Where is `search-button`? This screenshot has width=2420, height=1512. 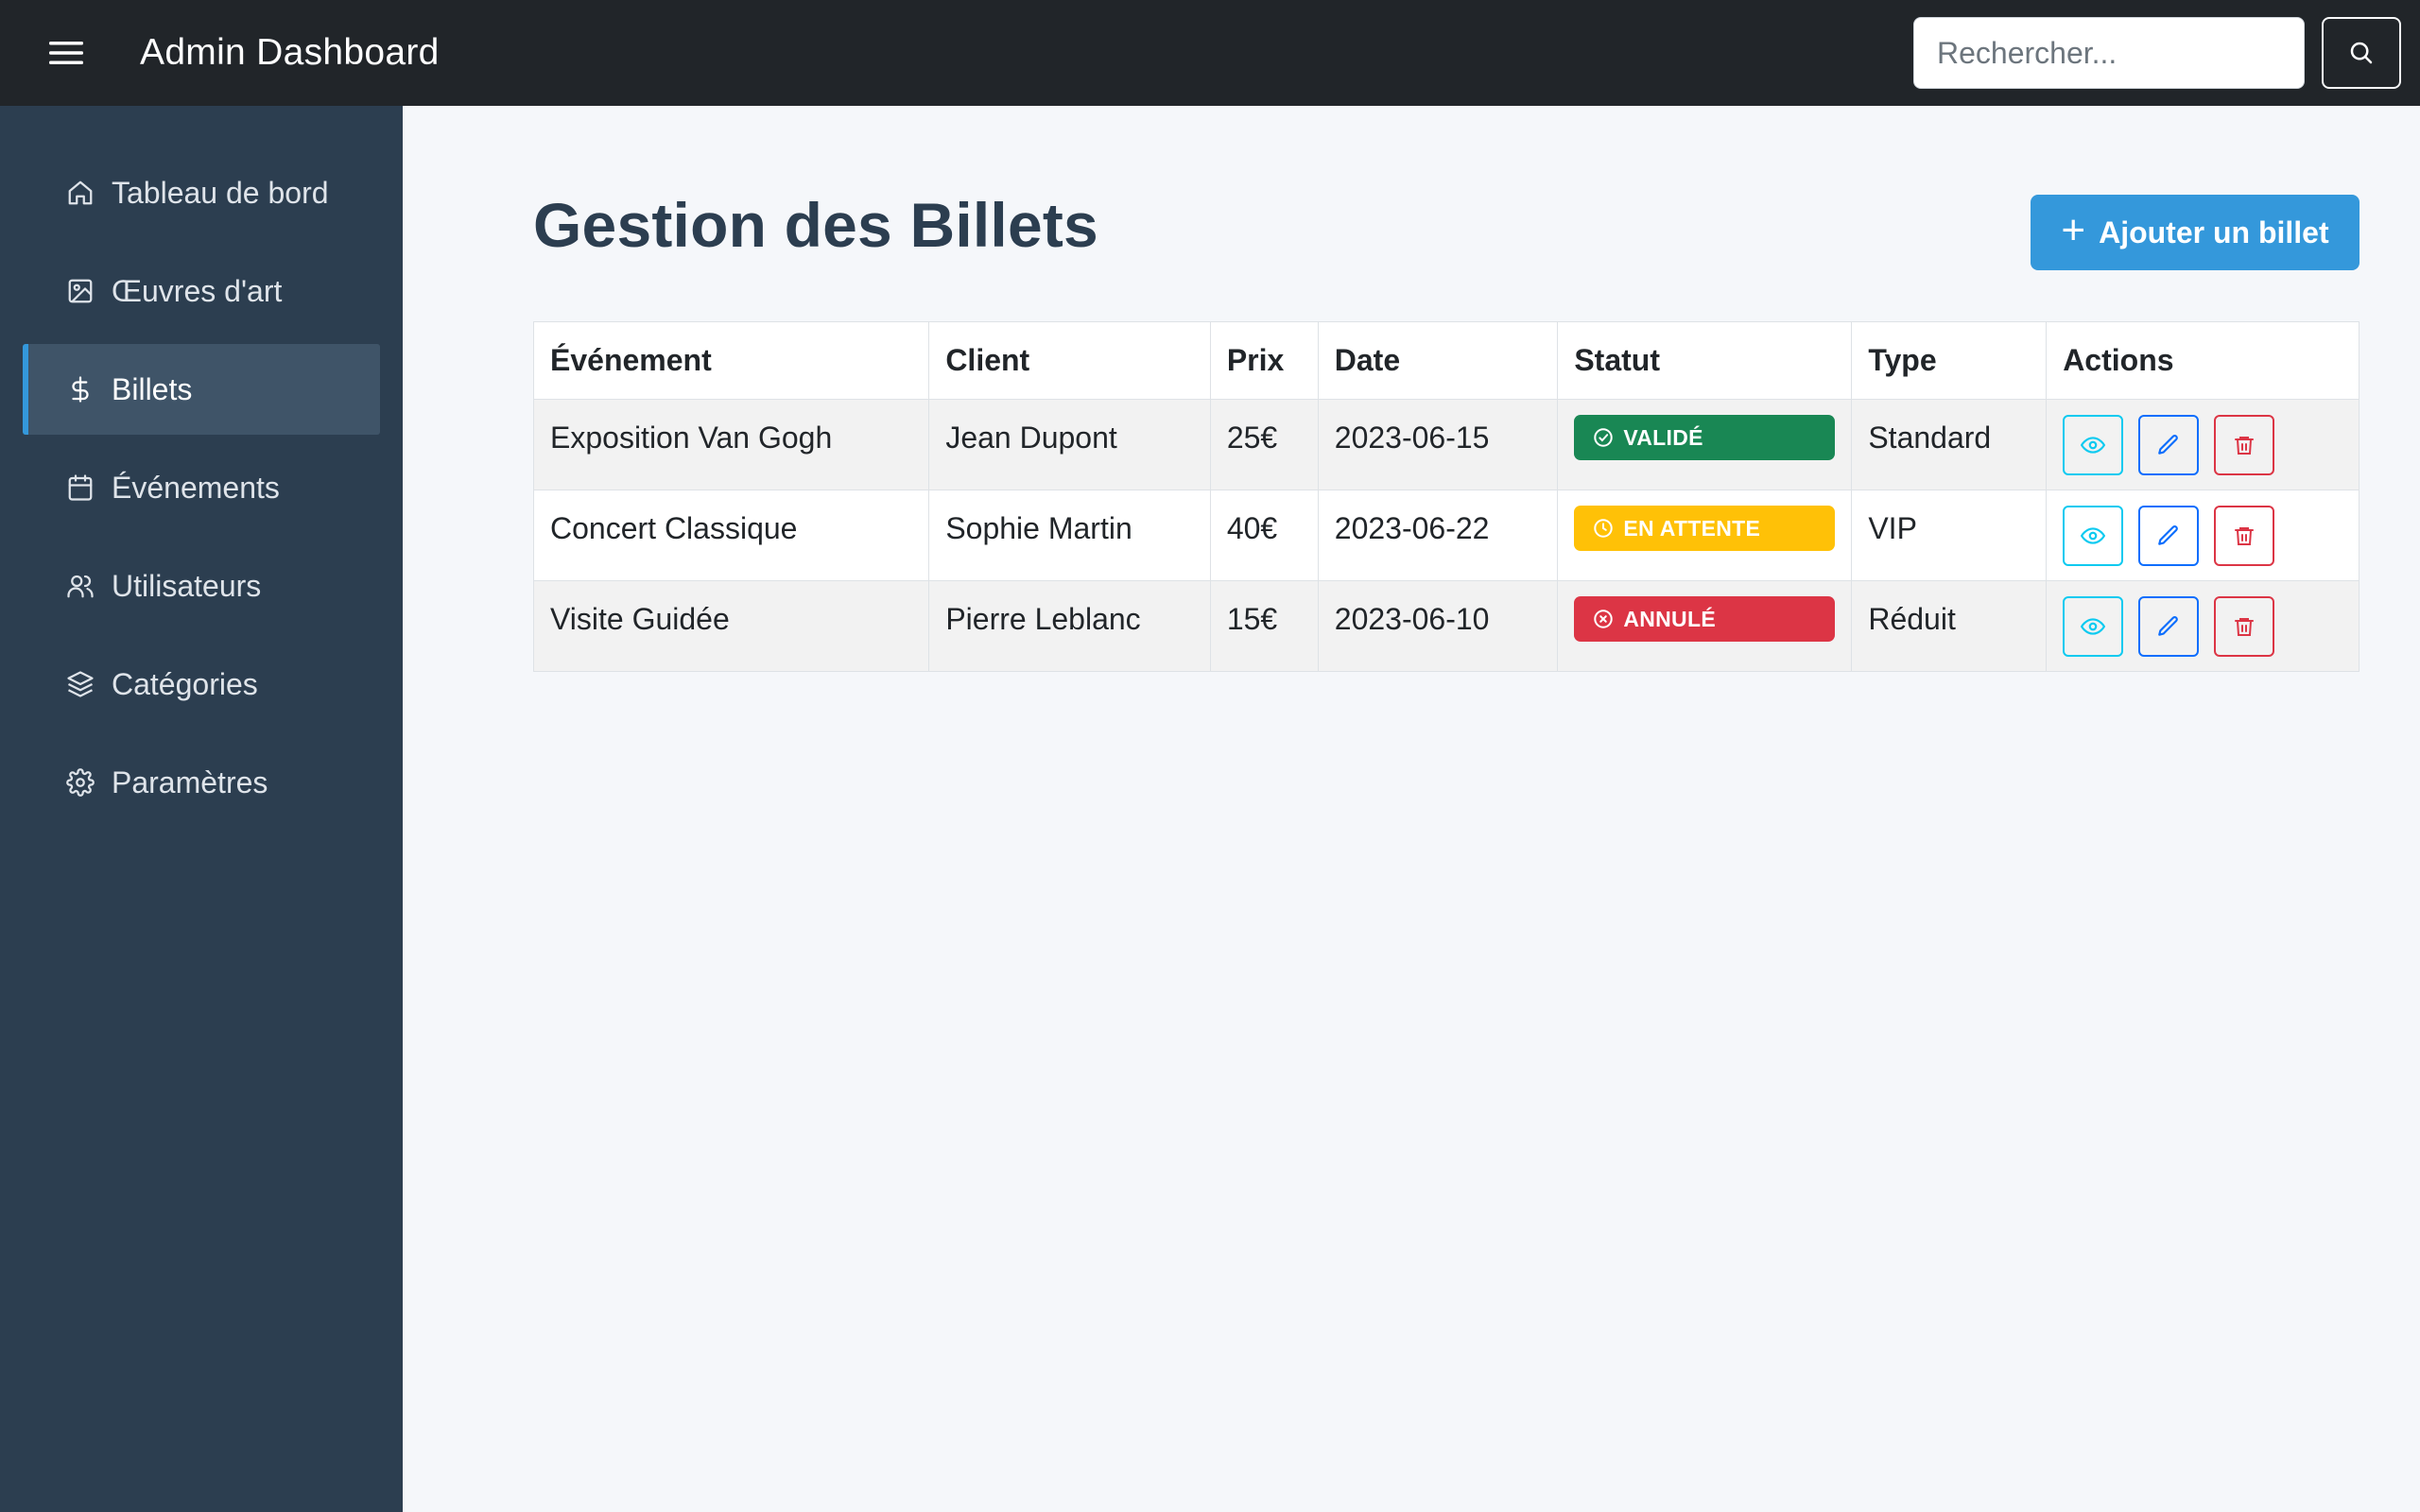
search-button is located at coordinates (2361, 53).